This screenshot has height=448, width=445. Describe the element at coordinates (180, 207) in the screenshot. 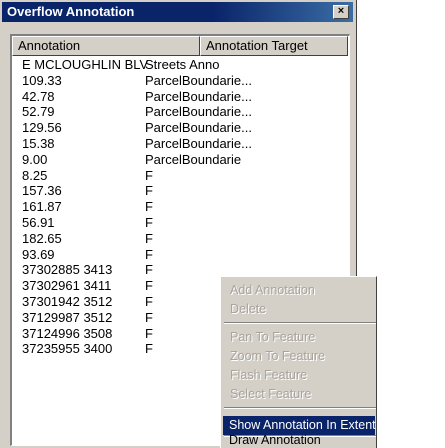

I see `table-row: 161.87 F` at that location.